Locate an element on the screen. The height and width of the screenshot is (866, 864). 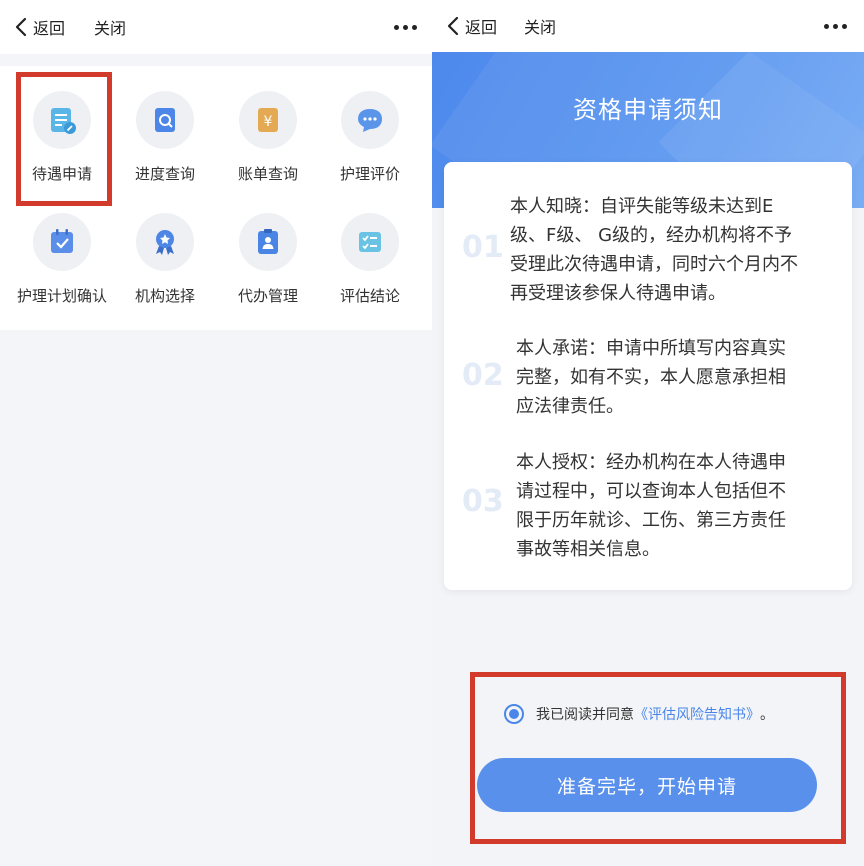
grid-item-care-plan-confirm: 护理计划确认 is located at coordinates (62, 259).